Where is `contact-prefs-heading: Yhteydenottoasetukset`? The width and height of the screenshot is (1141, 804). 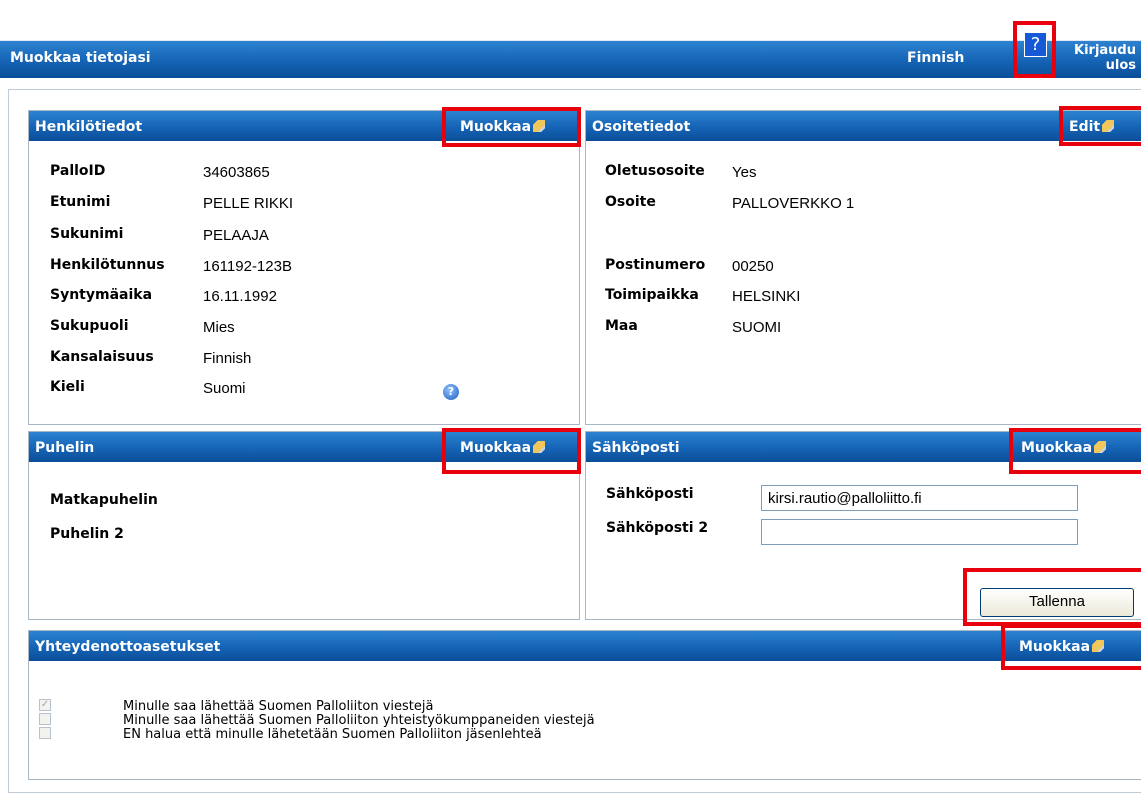
contact-prefs-heading: Yhteydenottoasetukset is located at coordinates (128, 647).